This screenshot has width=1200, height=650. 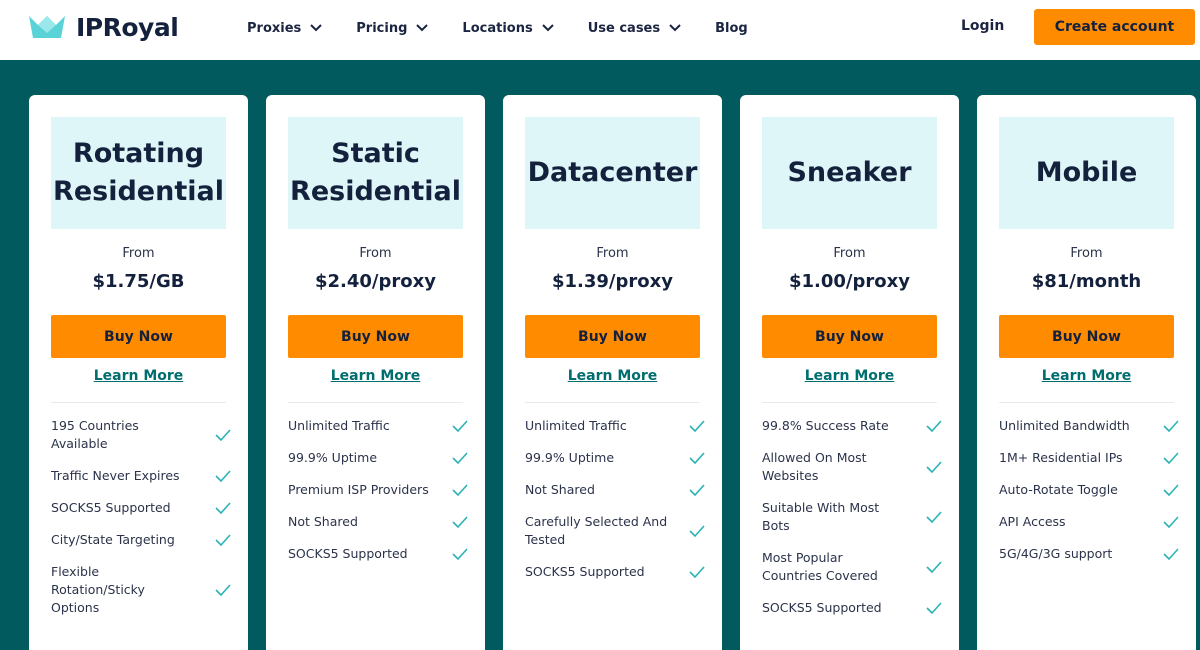 I want to click on feature-text: 195 Countries Available, so click(x=95, y=434).